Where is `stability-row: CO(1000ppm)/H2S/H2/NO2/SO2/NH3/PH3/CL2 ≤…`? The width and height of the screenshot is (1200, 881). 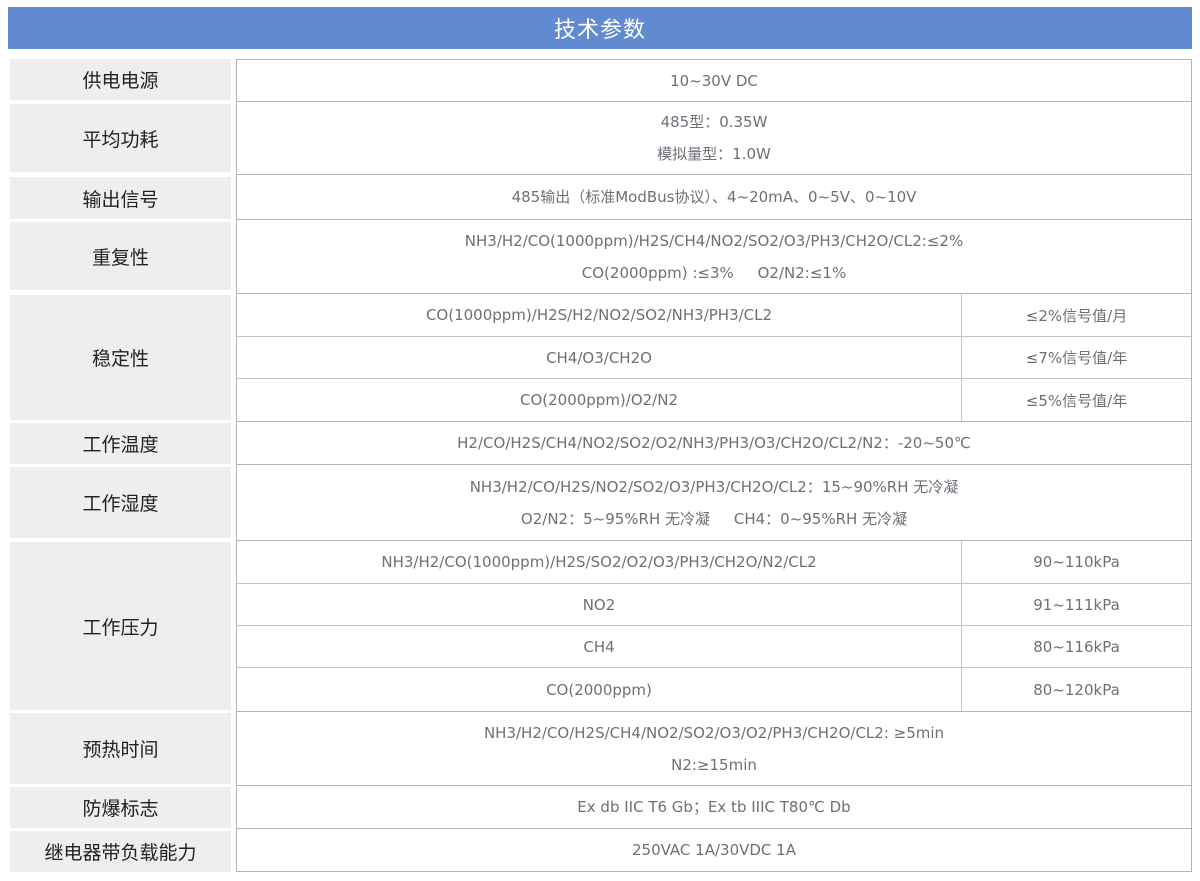
stability-row: CO(1000ppm)/H2S/H2/NO2/SO2/NH3/PH3/CL2 ≤… is located at coordinates (714, 315).